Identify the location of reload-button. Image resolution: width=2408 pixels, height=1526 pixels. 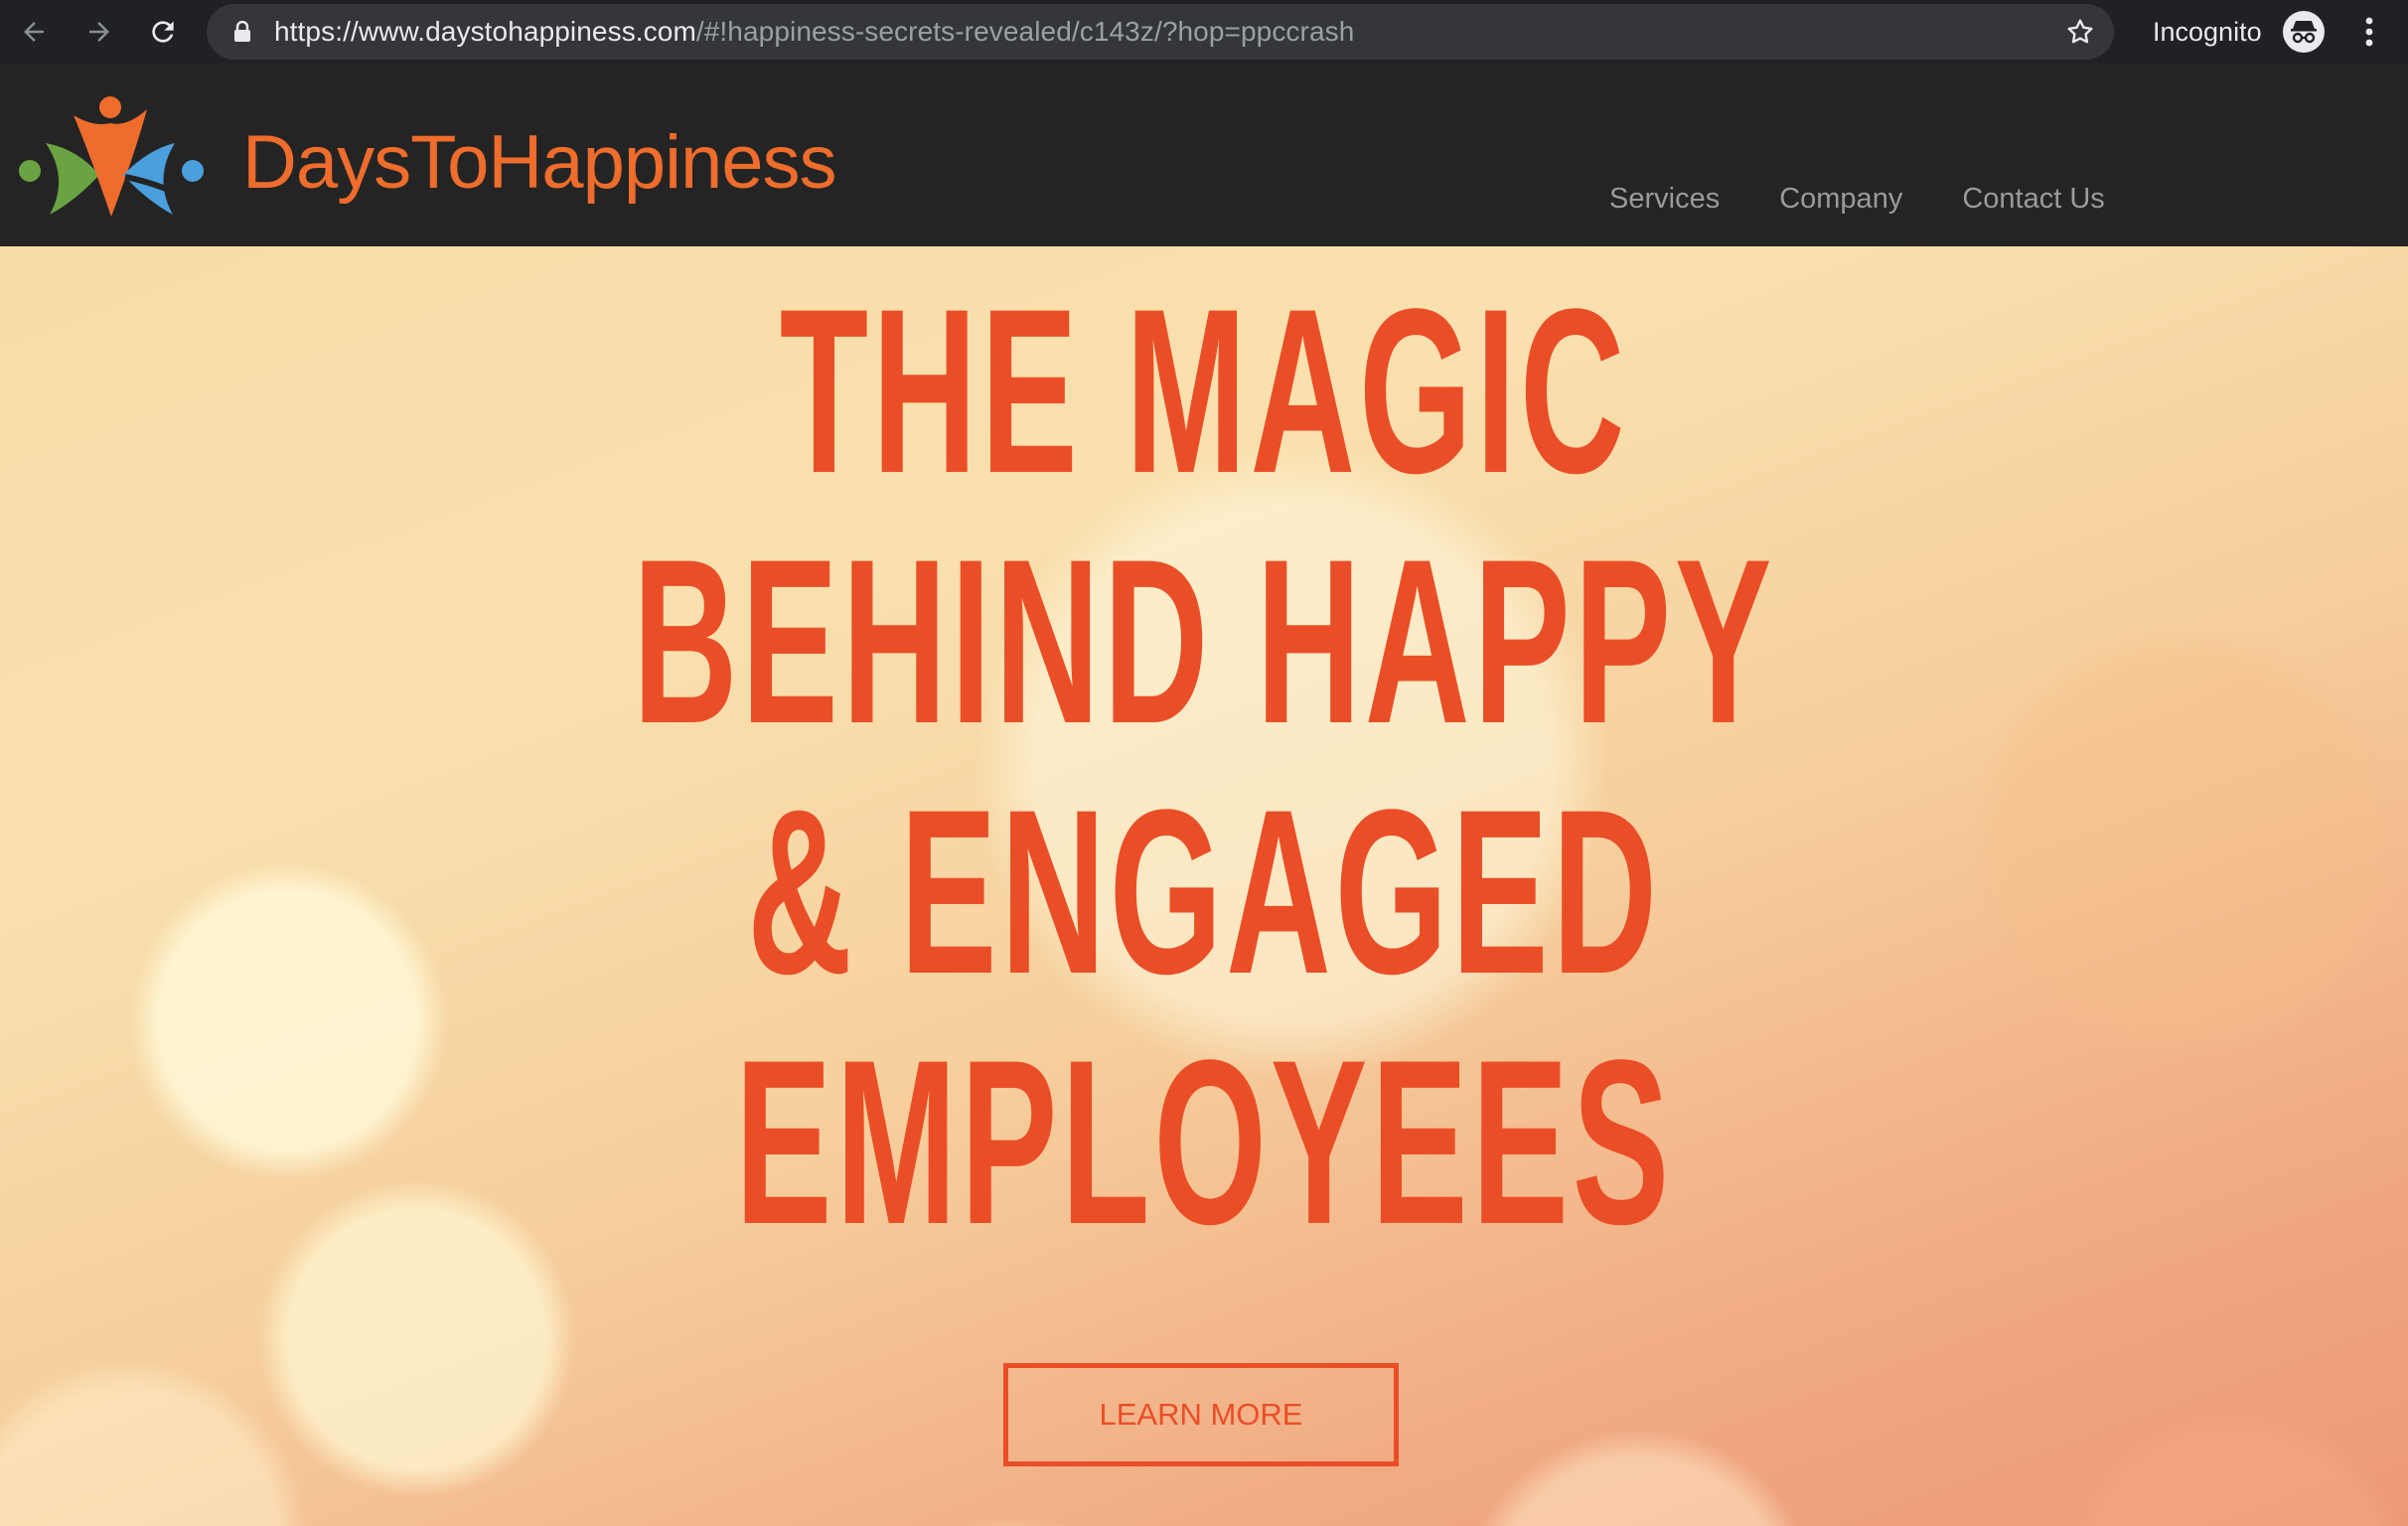
(163, 32).